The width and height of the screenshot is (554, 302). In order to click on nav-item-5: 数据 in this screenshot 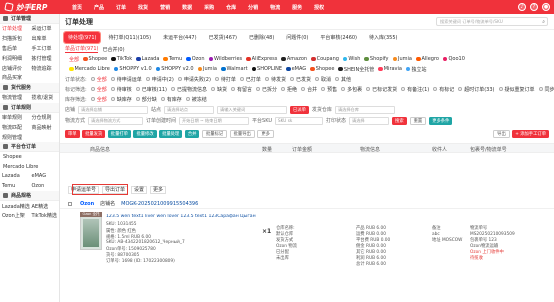, I will do `click(187, 7)`.